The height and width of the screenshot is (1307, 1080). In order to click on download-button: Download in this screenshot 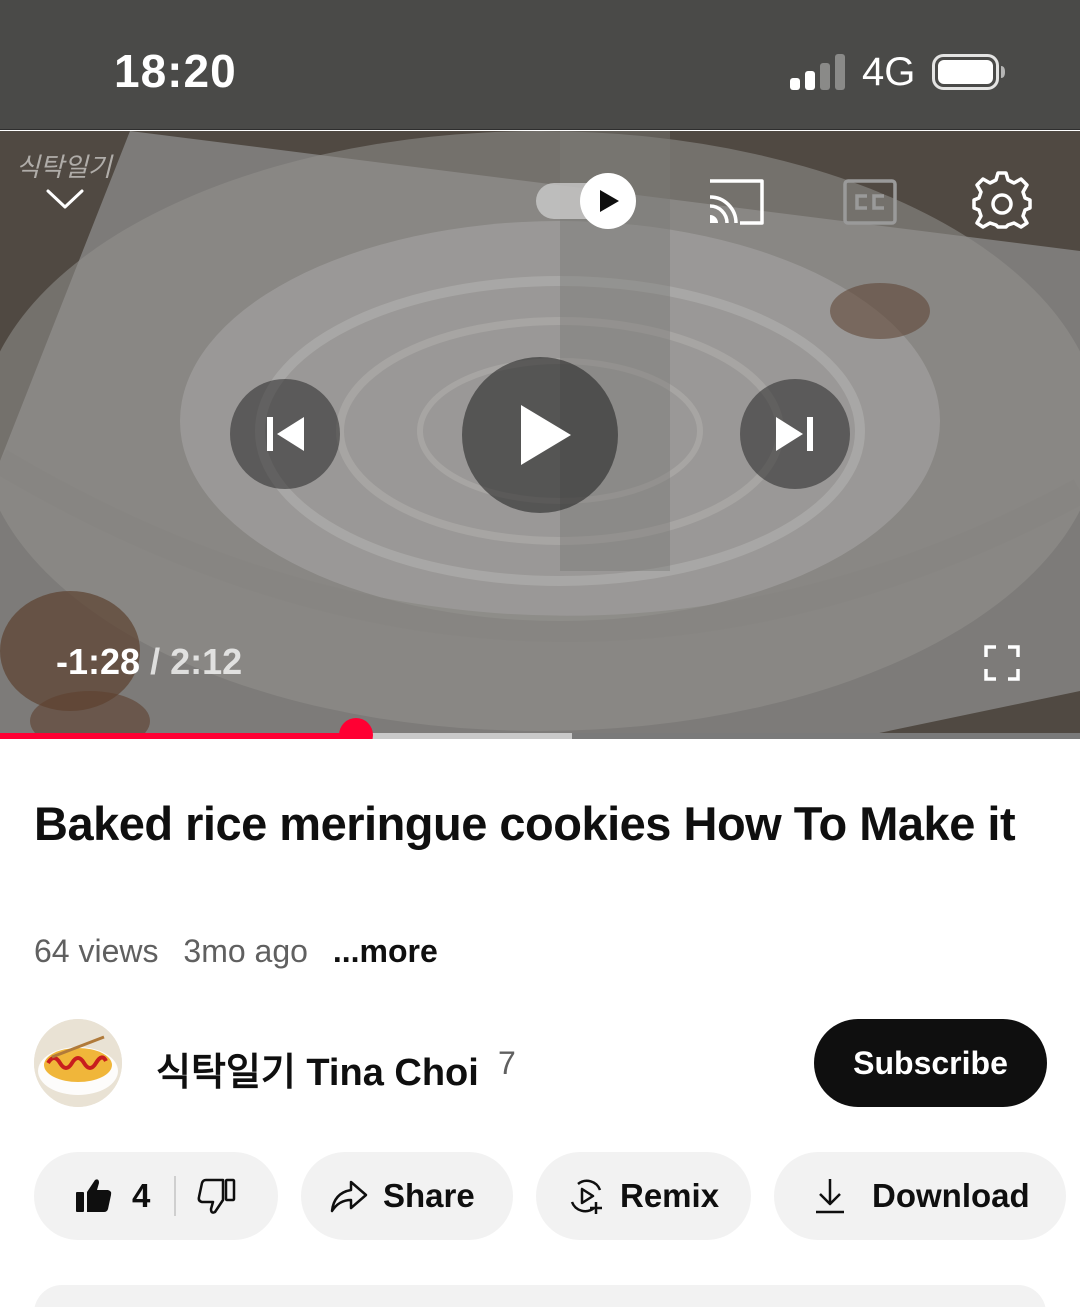, I will do `click(920, 1196)`.